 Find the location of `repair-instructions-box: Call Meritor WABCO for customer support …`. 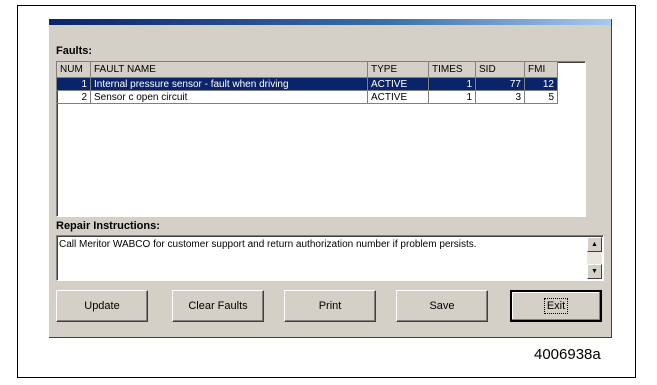

repair-instructions-box: Call Meritor WABCO for customer support … is located at coordinates (330, 258).